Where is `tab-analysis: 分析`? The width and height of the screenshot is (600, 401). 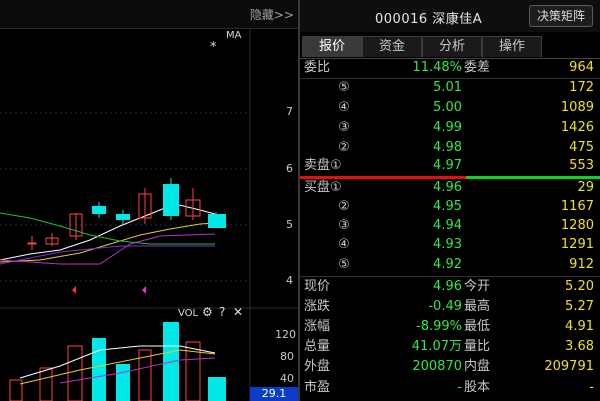
tab-analysis: 分析 is located at coordinates (452, 46).